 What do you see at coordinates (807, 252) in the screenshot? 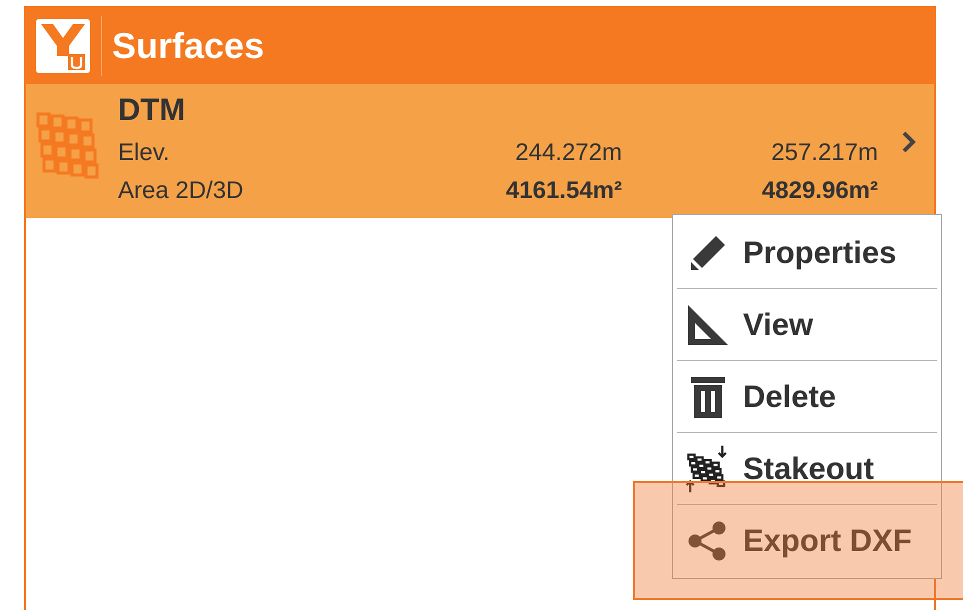
I see `menu-item: Properties` at bounding box center [807, 252].